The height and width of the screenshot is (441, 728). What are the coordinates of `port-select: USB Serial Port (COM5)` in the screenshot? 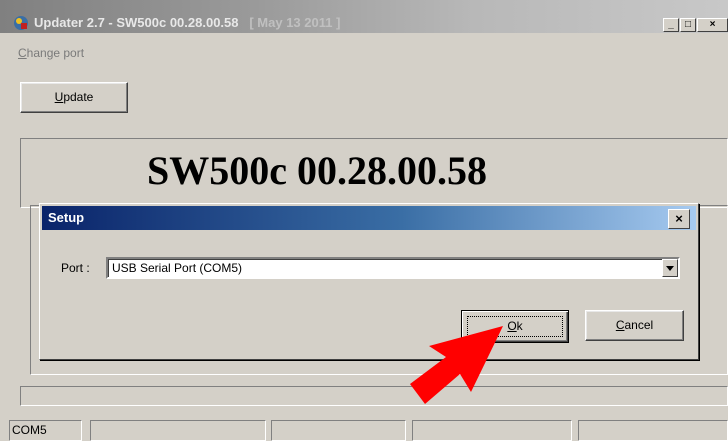 It's located at (393, 268).